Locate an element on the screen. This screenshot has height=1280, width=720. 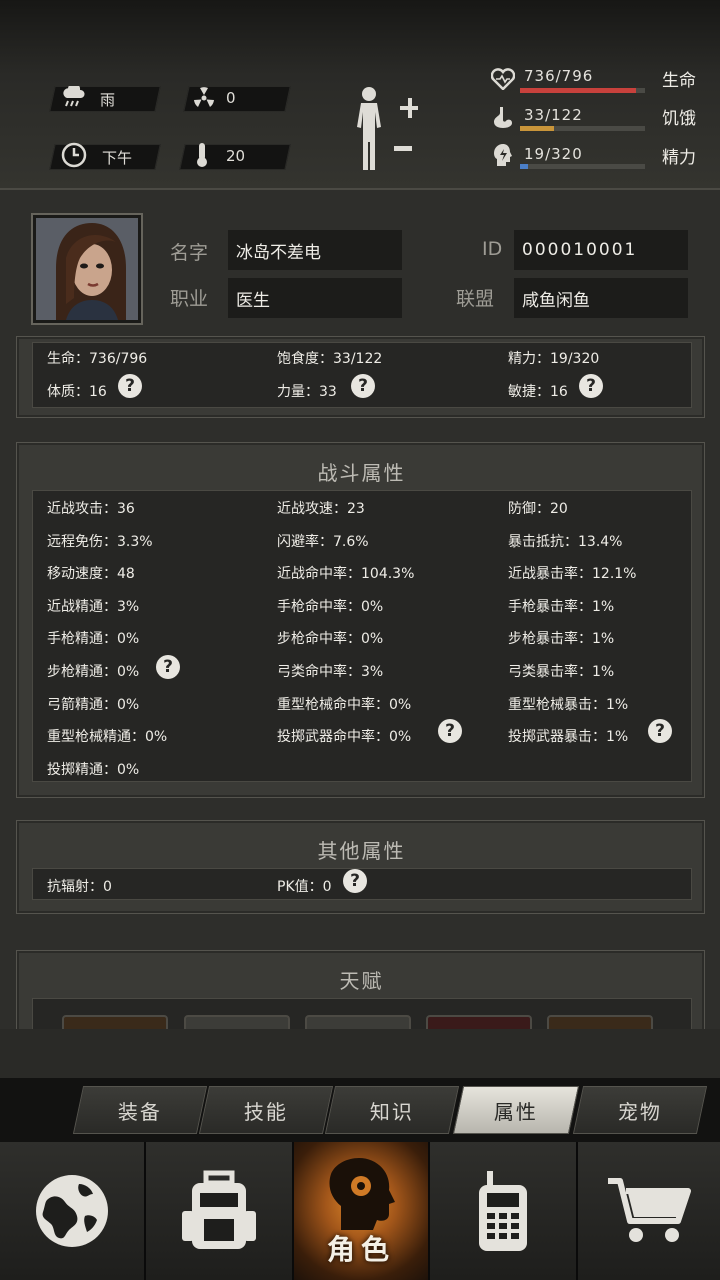
combat-stat-r4-c2: 步枪暴击率：1% is located at coordinates (561, 639).